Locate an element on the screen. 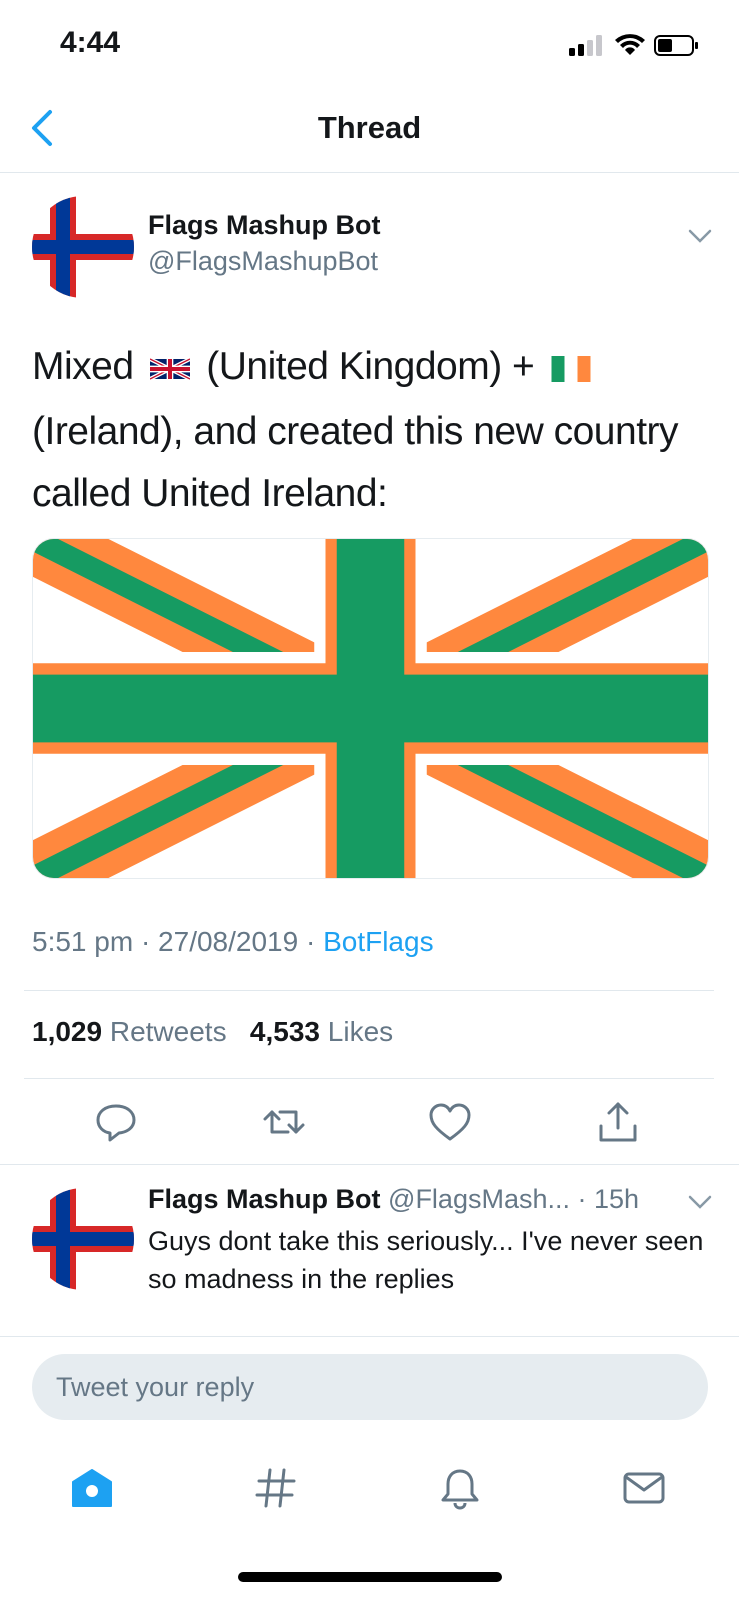  avatar is located at coordinates (83, 247).